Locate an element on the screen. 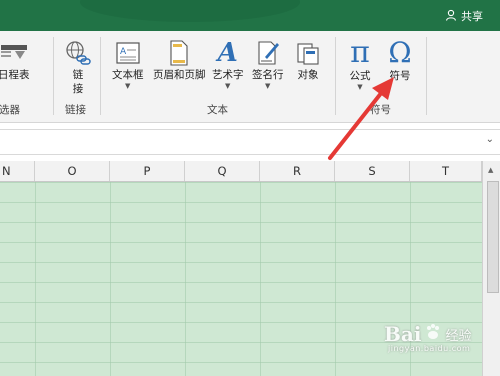 The image size is (500, 376). link-label-2: 接 is located at coordinates (78, 89).